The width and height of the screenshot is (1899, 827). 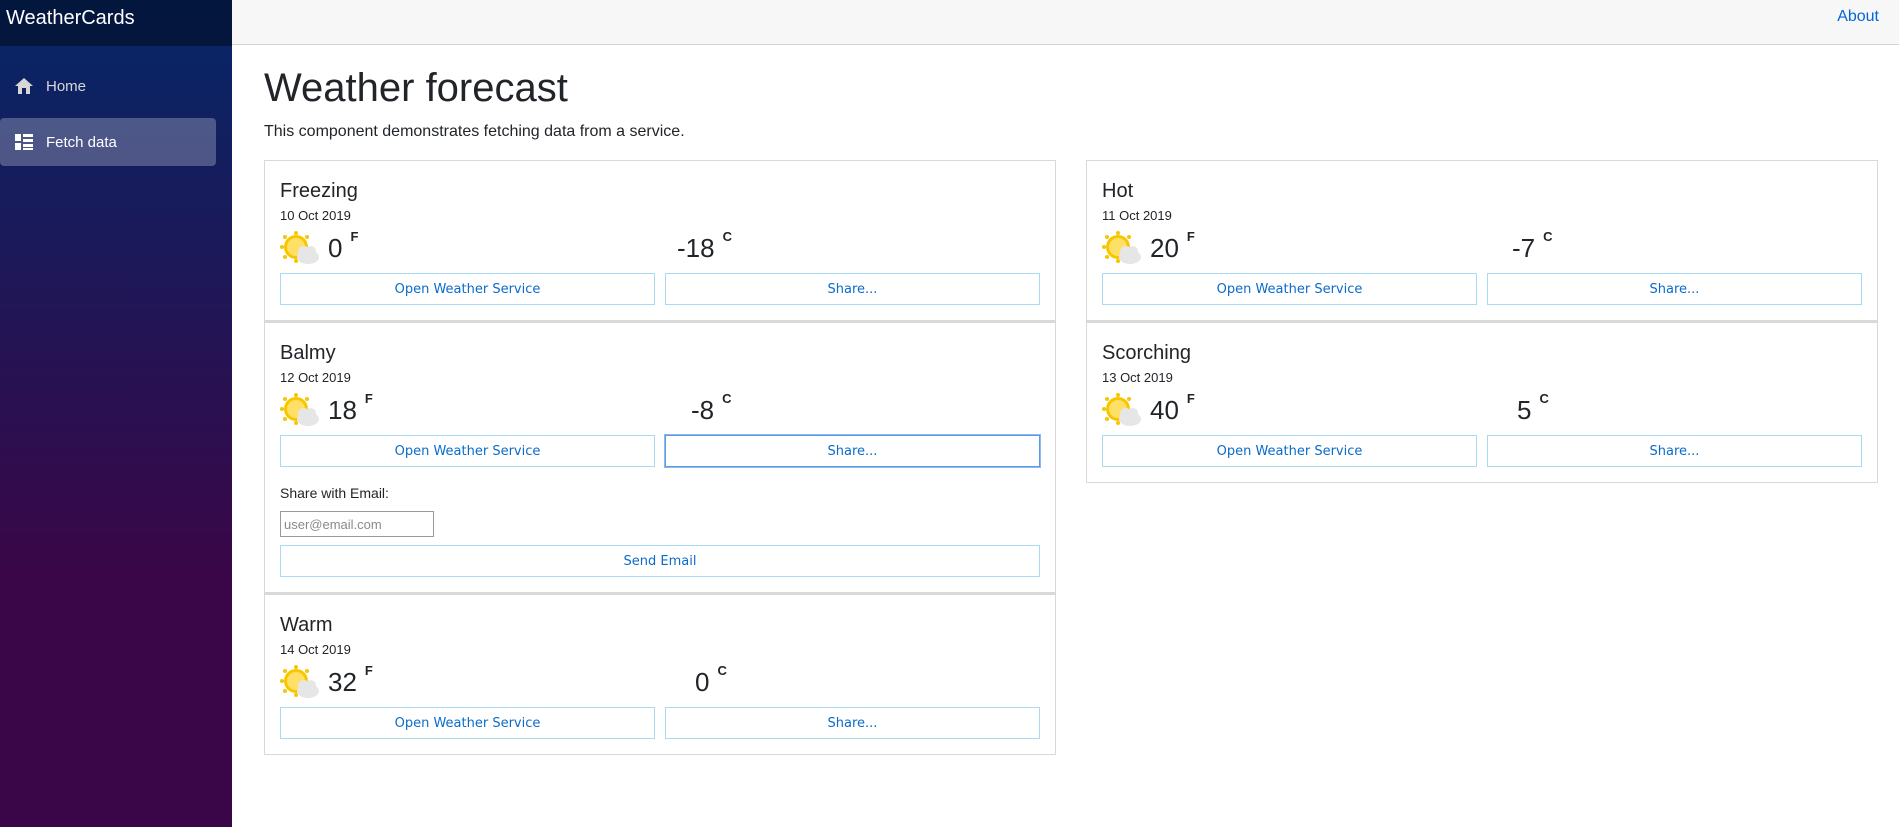 I want to click on sidebar-item-fetch-data: Fetch data, so click(x=108, y=142).